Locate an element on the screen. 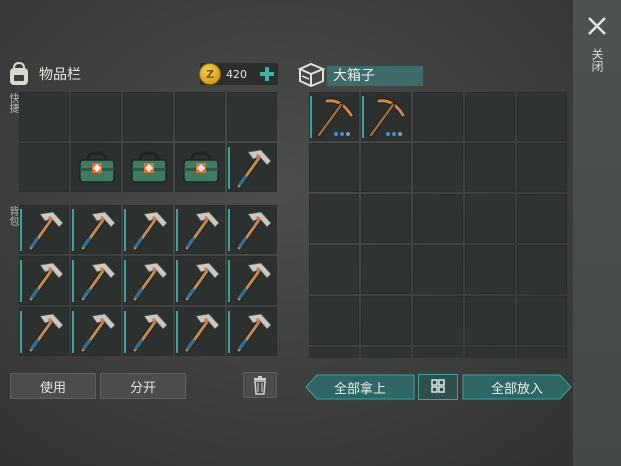 This screenshot has width=621, height=466. inventory-title: 物品栏 is located at coordinates (60, 75).